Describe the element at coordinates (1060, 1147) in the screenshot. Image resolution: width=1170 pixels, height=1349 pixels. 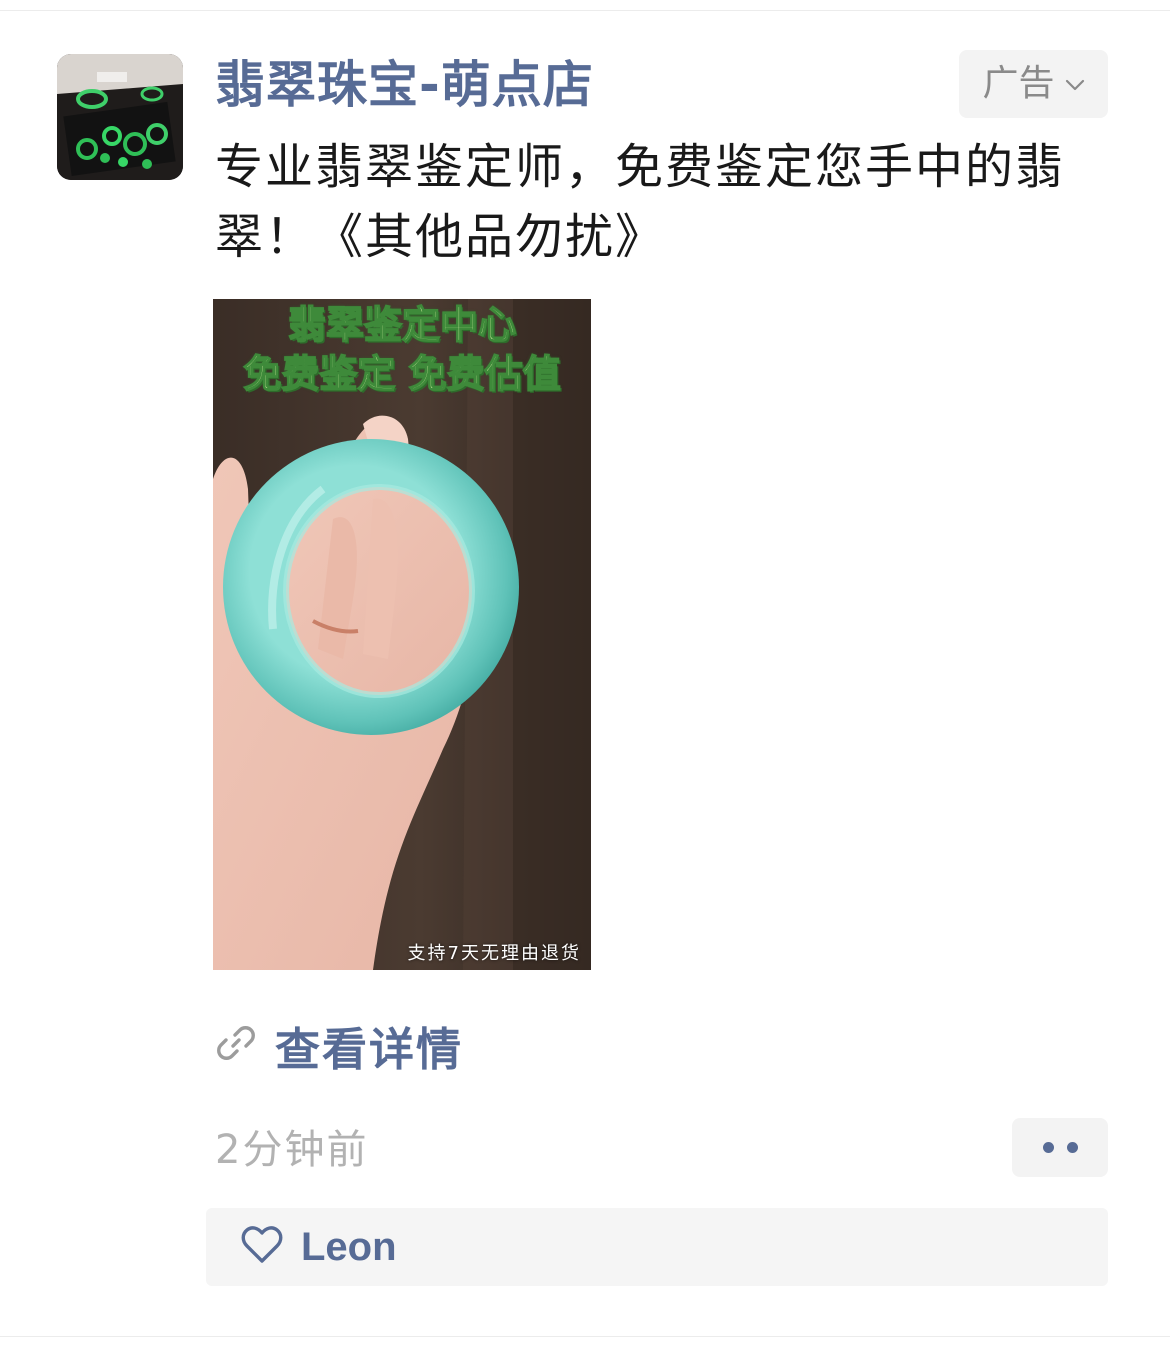
I see `more-button` at that location.